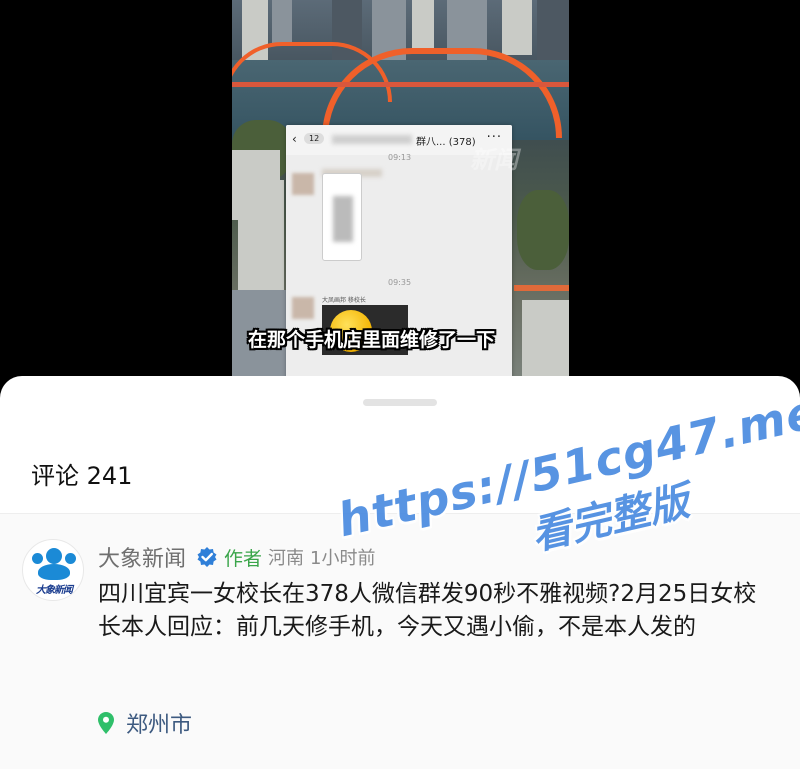  What do you see at coordinates (446, 142) in the screenshot?
I see `group-name: 群八... (378)` at bounding box center [446, 142].